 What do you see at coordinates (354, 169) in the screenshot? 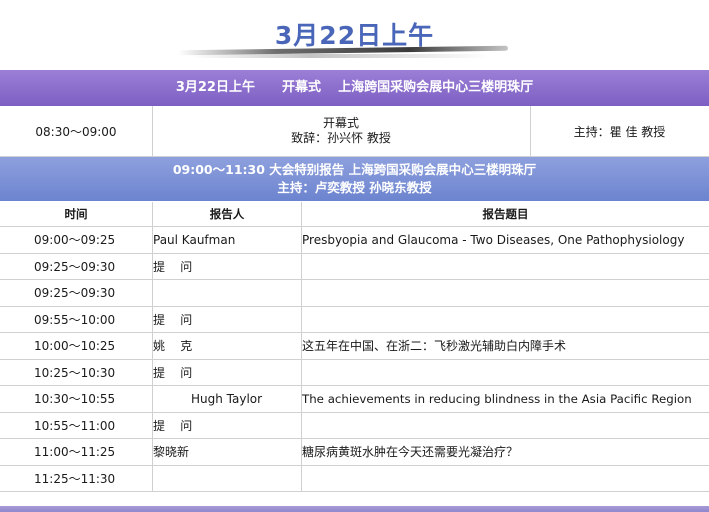
I see `report-banner-title: 09:00～11:30 大会特别报告 上海跨国采购会展中心三楼明珠厅` at bounding box center [354, 169].